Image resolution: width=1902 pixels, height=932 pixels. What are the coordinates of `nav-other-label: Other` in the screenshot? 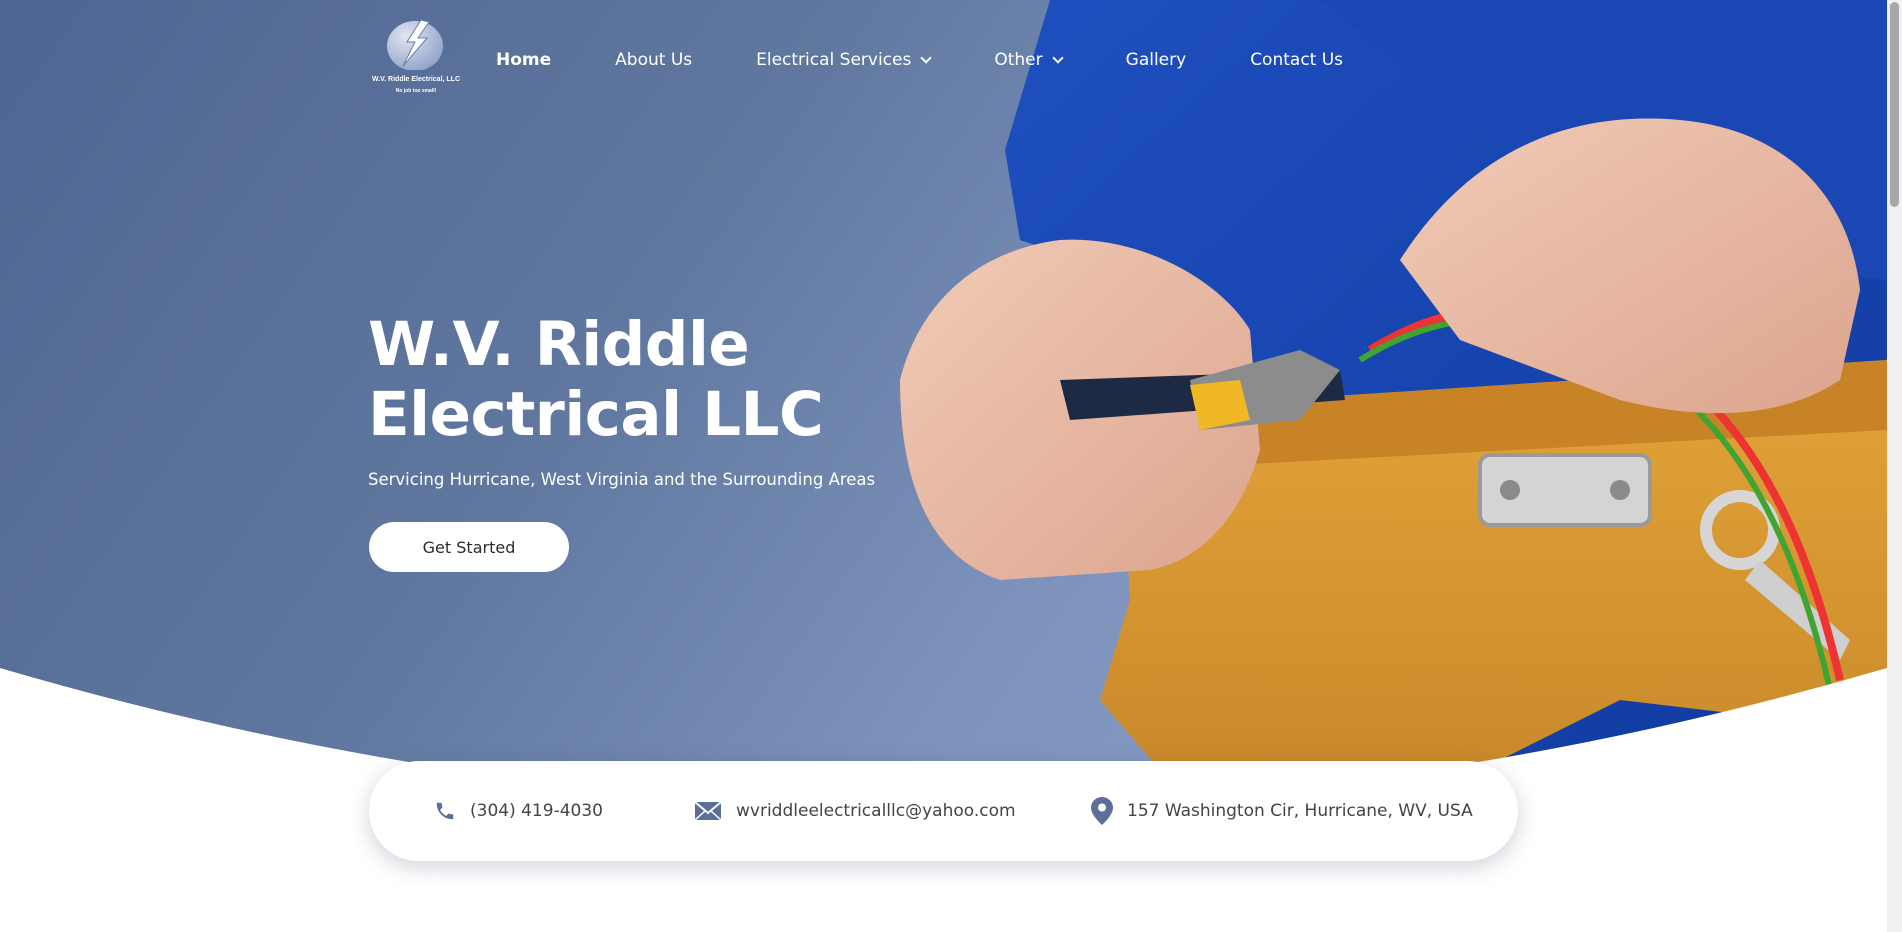 It's located at (1018, 60).